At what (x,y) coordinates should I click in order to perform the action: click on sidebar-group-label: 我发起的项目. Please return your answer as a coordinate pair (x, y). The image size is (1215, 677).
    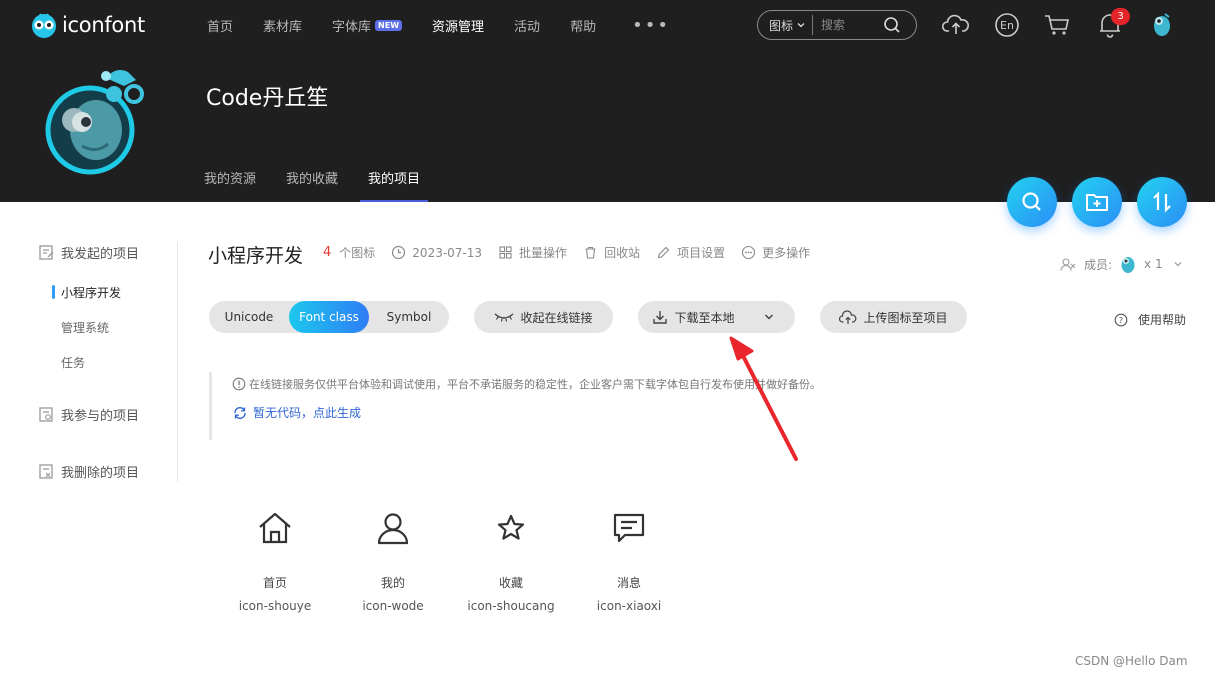
    Looking at the image, I should click on (100, 254).